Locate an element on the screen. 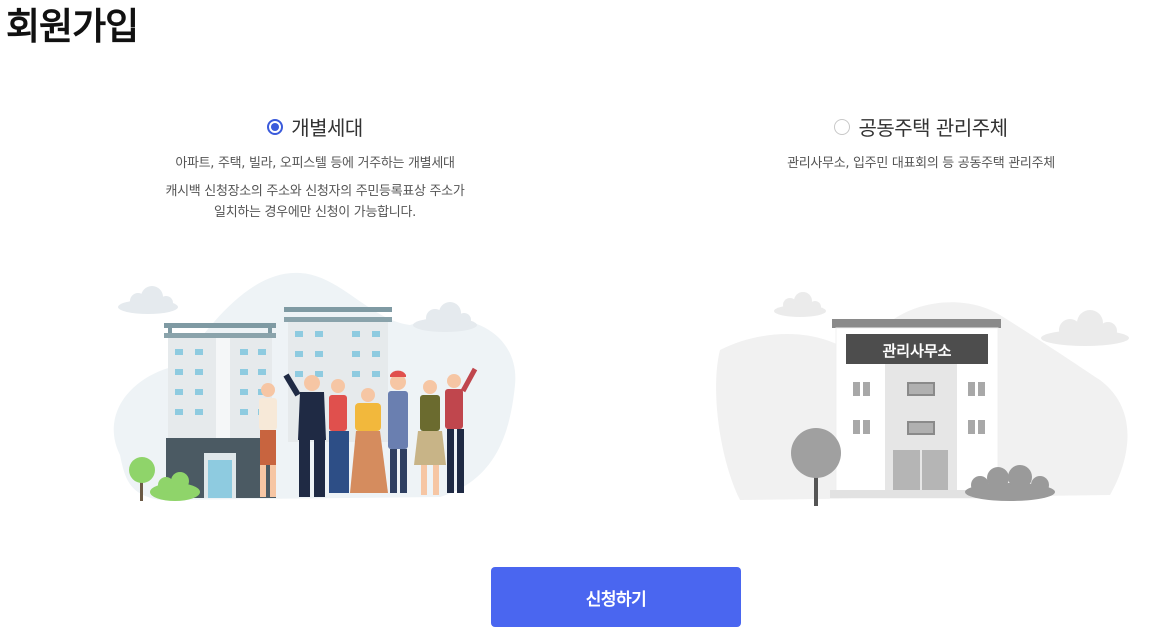 Image resolution: width=1160 pixels, height=640 pixels. option-note-line: 일치하는 경우에만 신청이 가능합니다. is located at coordinates (315, 212).